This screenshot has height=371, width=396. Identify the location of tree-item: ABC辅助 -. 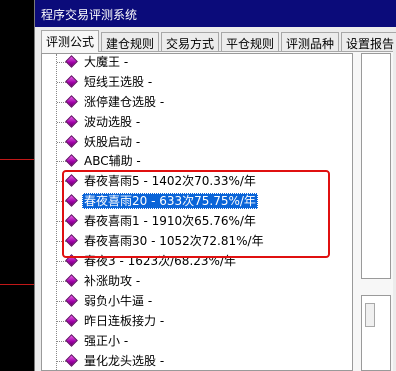
(197, 161).